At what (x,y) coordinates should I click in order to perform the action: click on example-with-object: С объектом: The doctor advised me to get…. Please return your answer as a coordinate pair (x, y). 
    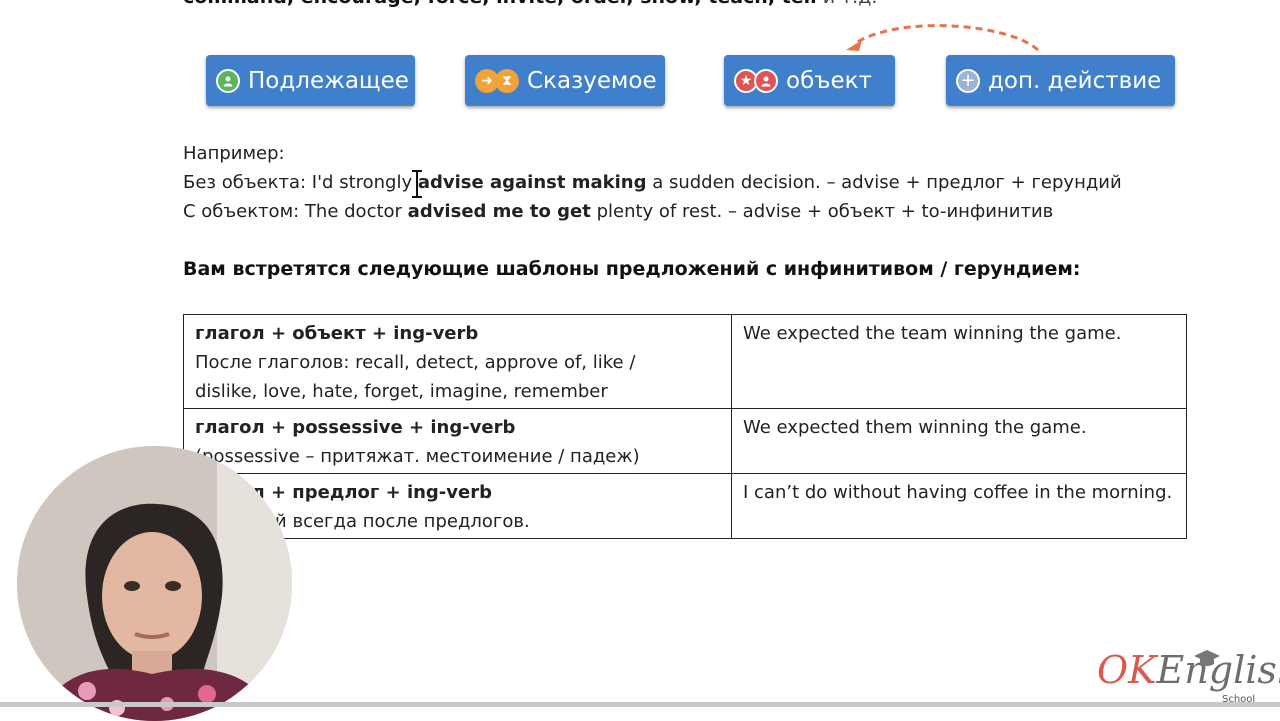
    Looking at the image, I should click on (618, 211).